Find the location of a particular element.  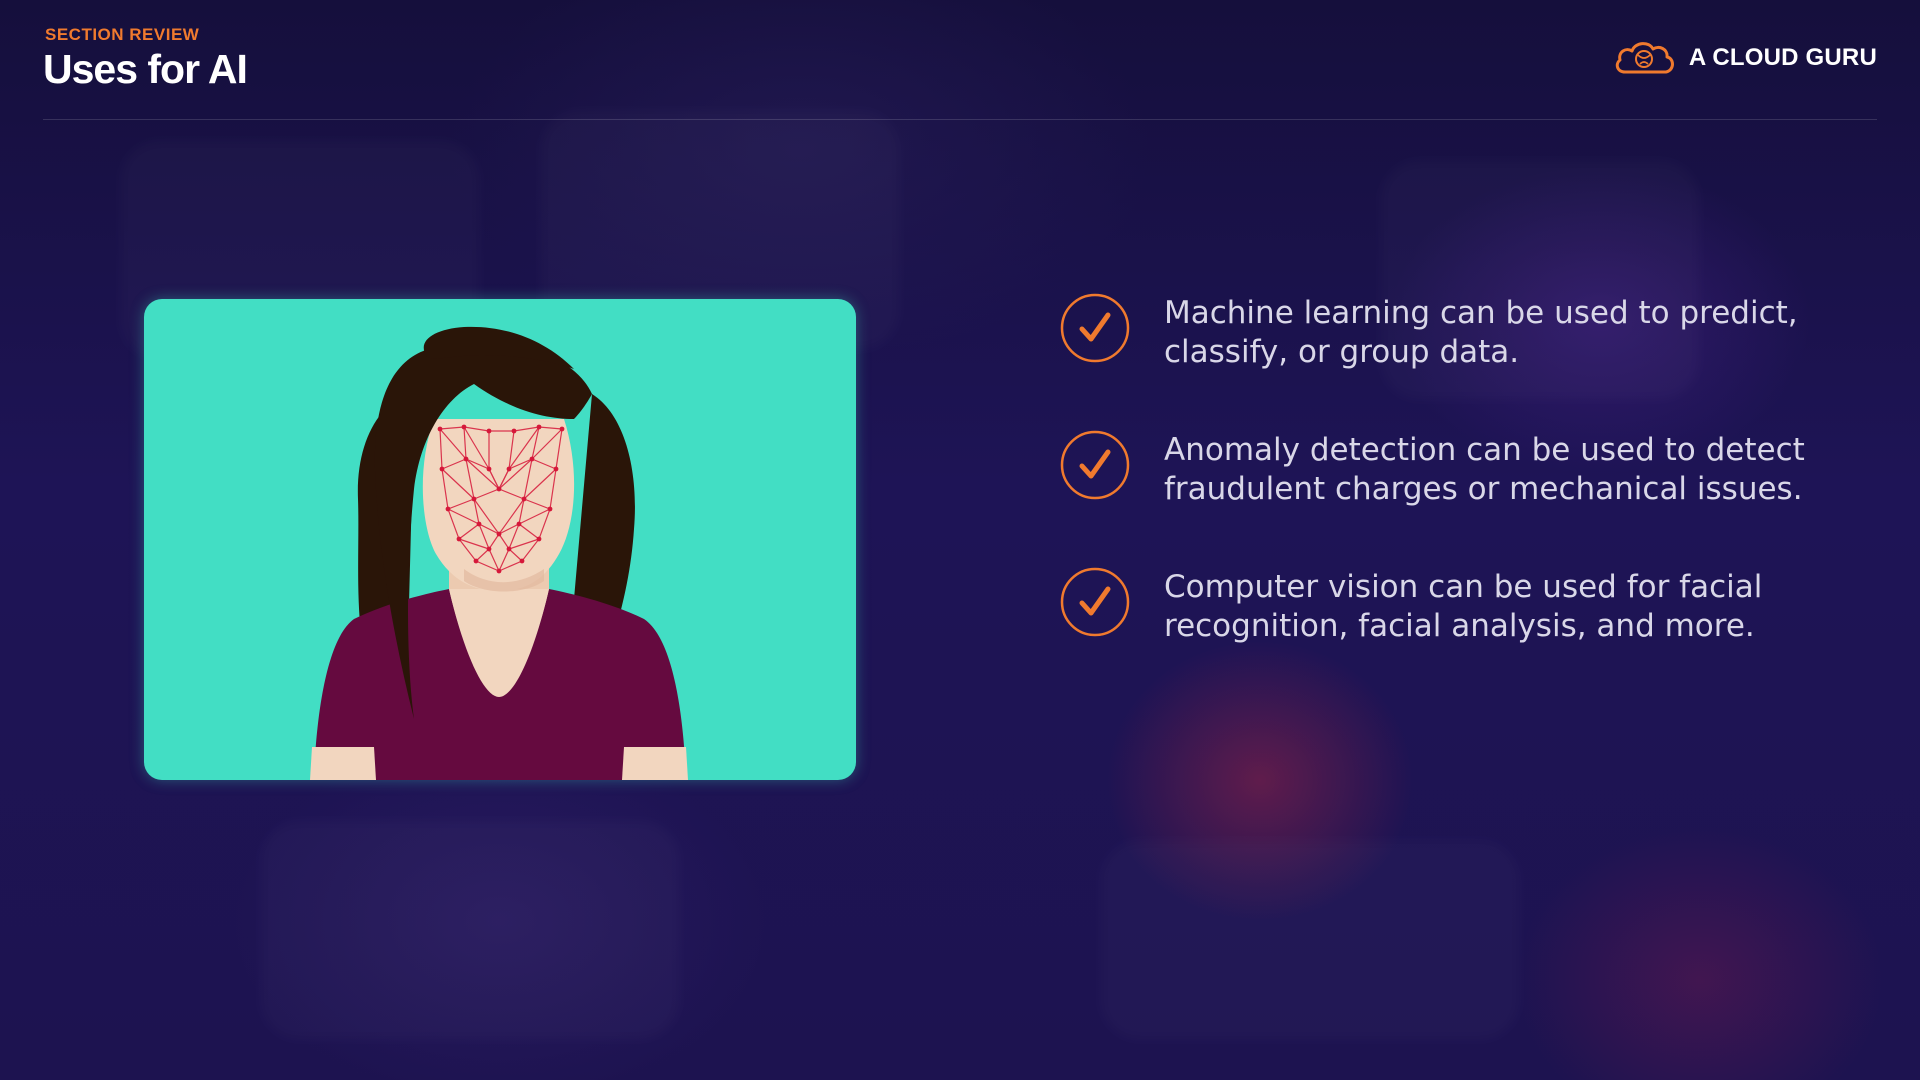

page-title: Uses for AI is located at coordinates (145, 69).